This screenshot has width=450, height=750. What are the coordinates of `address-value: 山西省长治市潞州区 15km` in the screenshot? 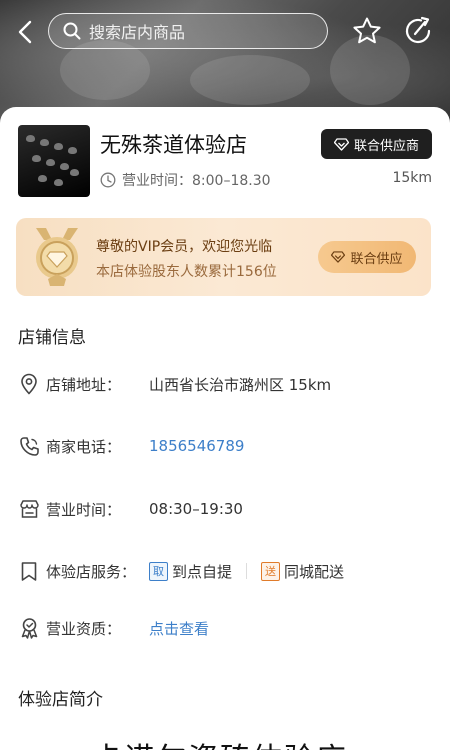 It's located at (240, 384).